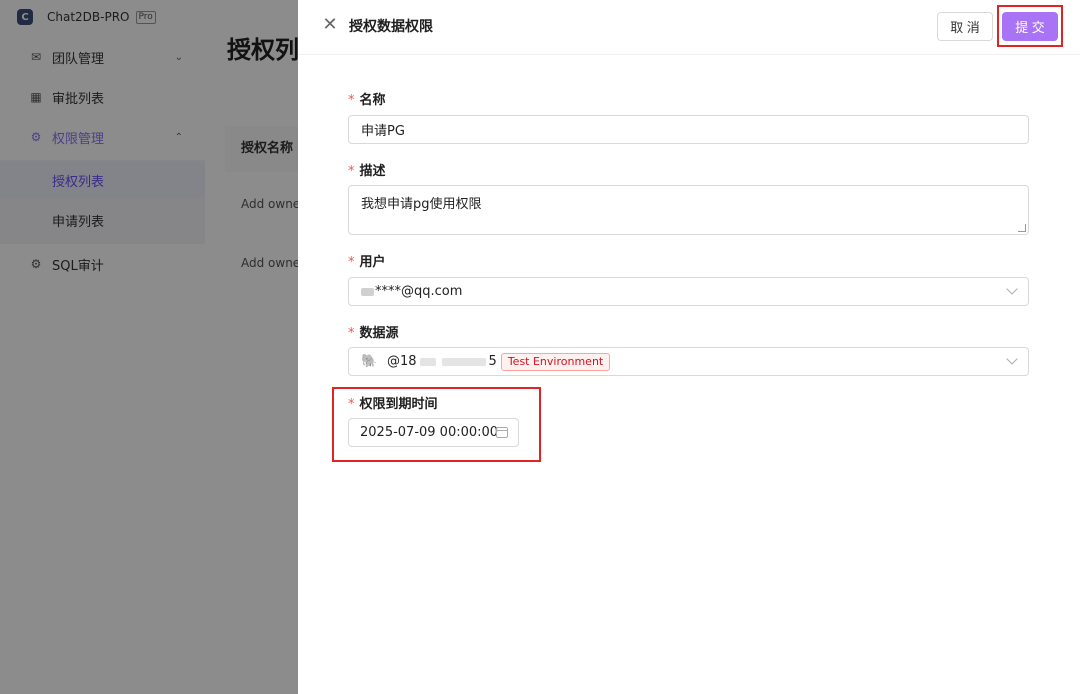  What do you see at coordinates (373, 333) in the screenshot?
I see `datasource-label: * 数据源` at bounding box center [373, 333].